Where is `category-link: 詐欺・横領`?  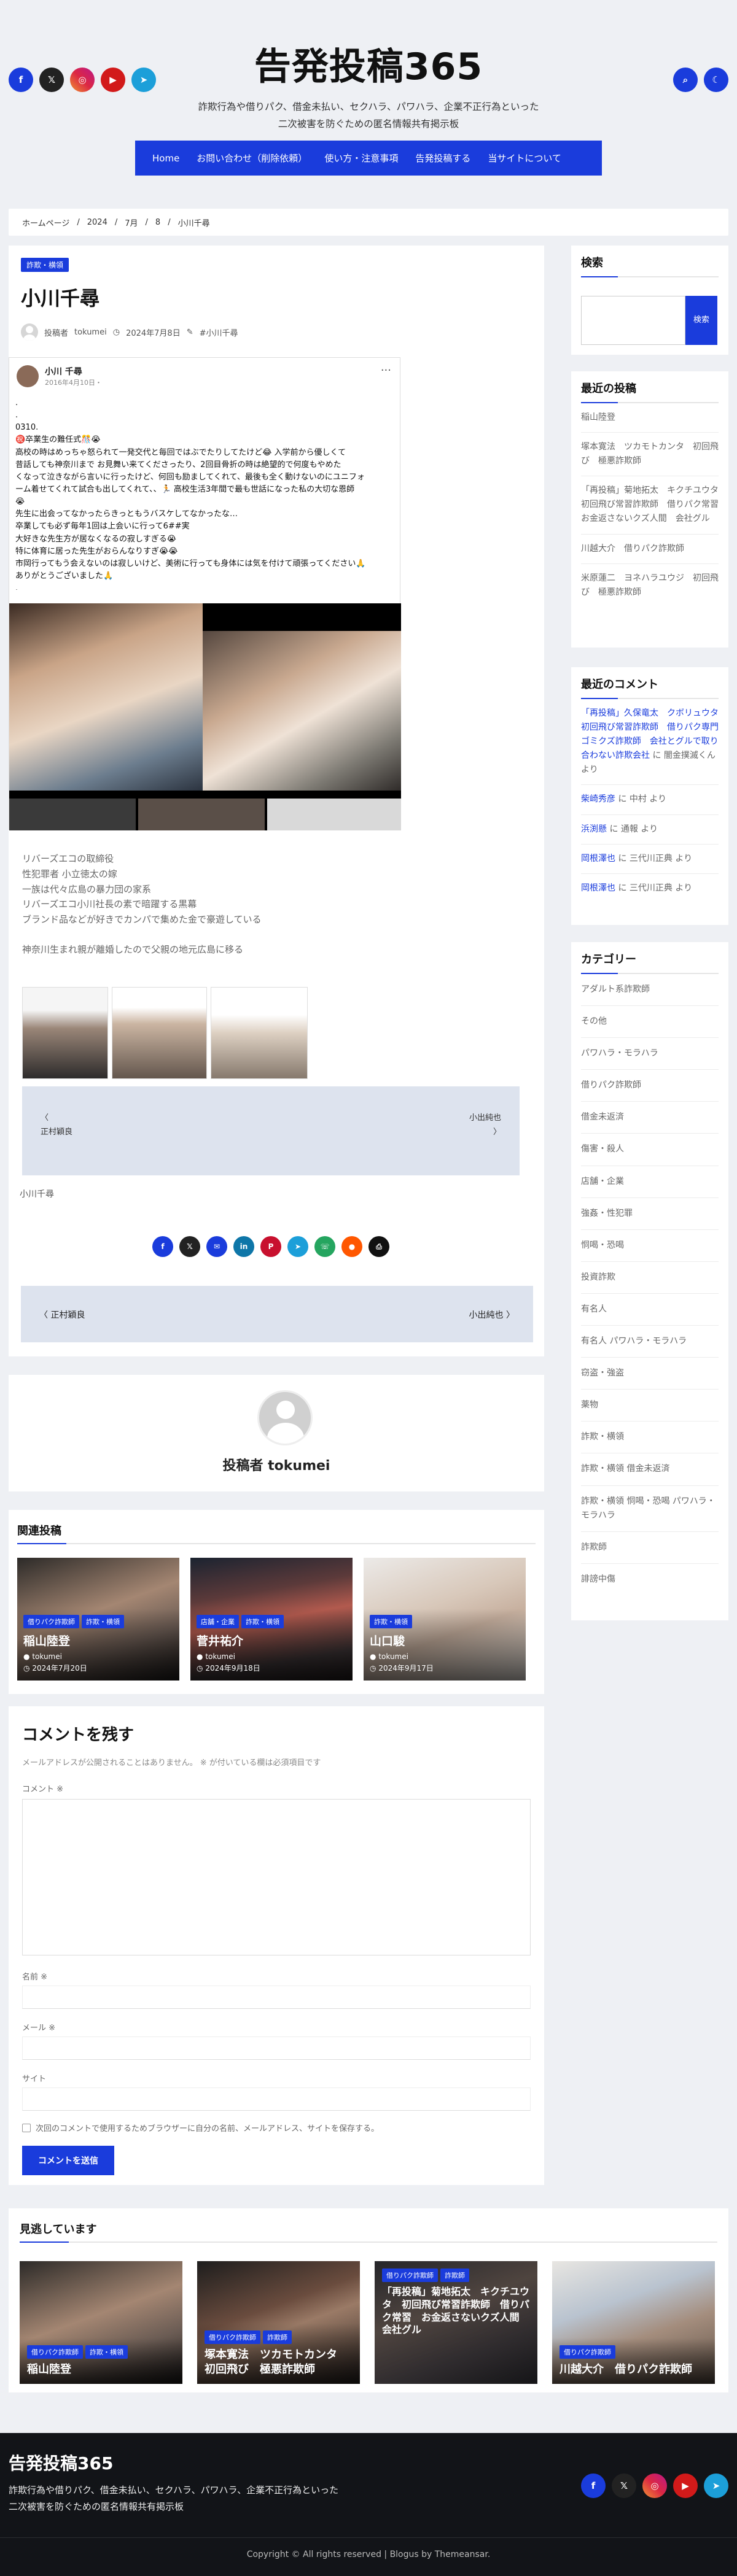 category-link: 詐欺・横領 is located at coordinates (650, 1438).